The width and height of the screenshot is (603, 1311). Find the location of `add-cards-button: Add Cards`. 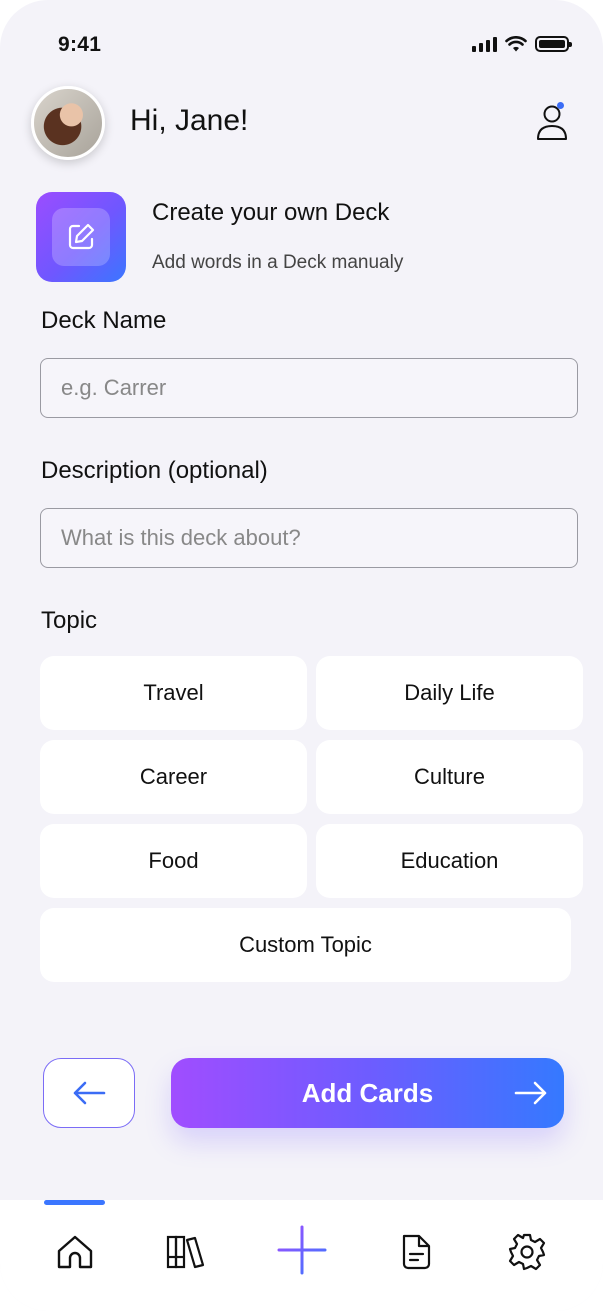

add-cards-button: Add Cards is located at coordinates (367, 1093).